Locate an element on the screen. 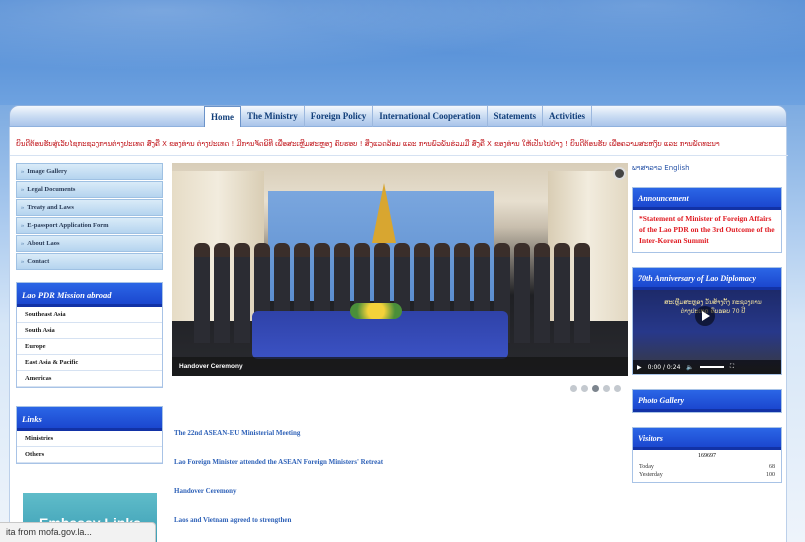 Image resolution: width=805 pixels, height=542 pixels. sidebar-item-epassport: » E-passport Application Form is located at coordinates (89, 225).